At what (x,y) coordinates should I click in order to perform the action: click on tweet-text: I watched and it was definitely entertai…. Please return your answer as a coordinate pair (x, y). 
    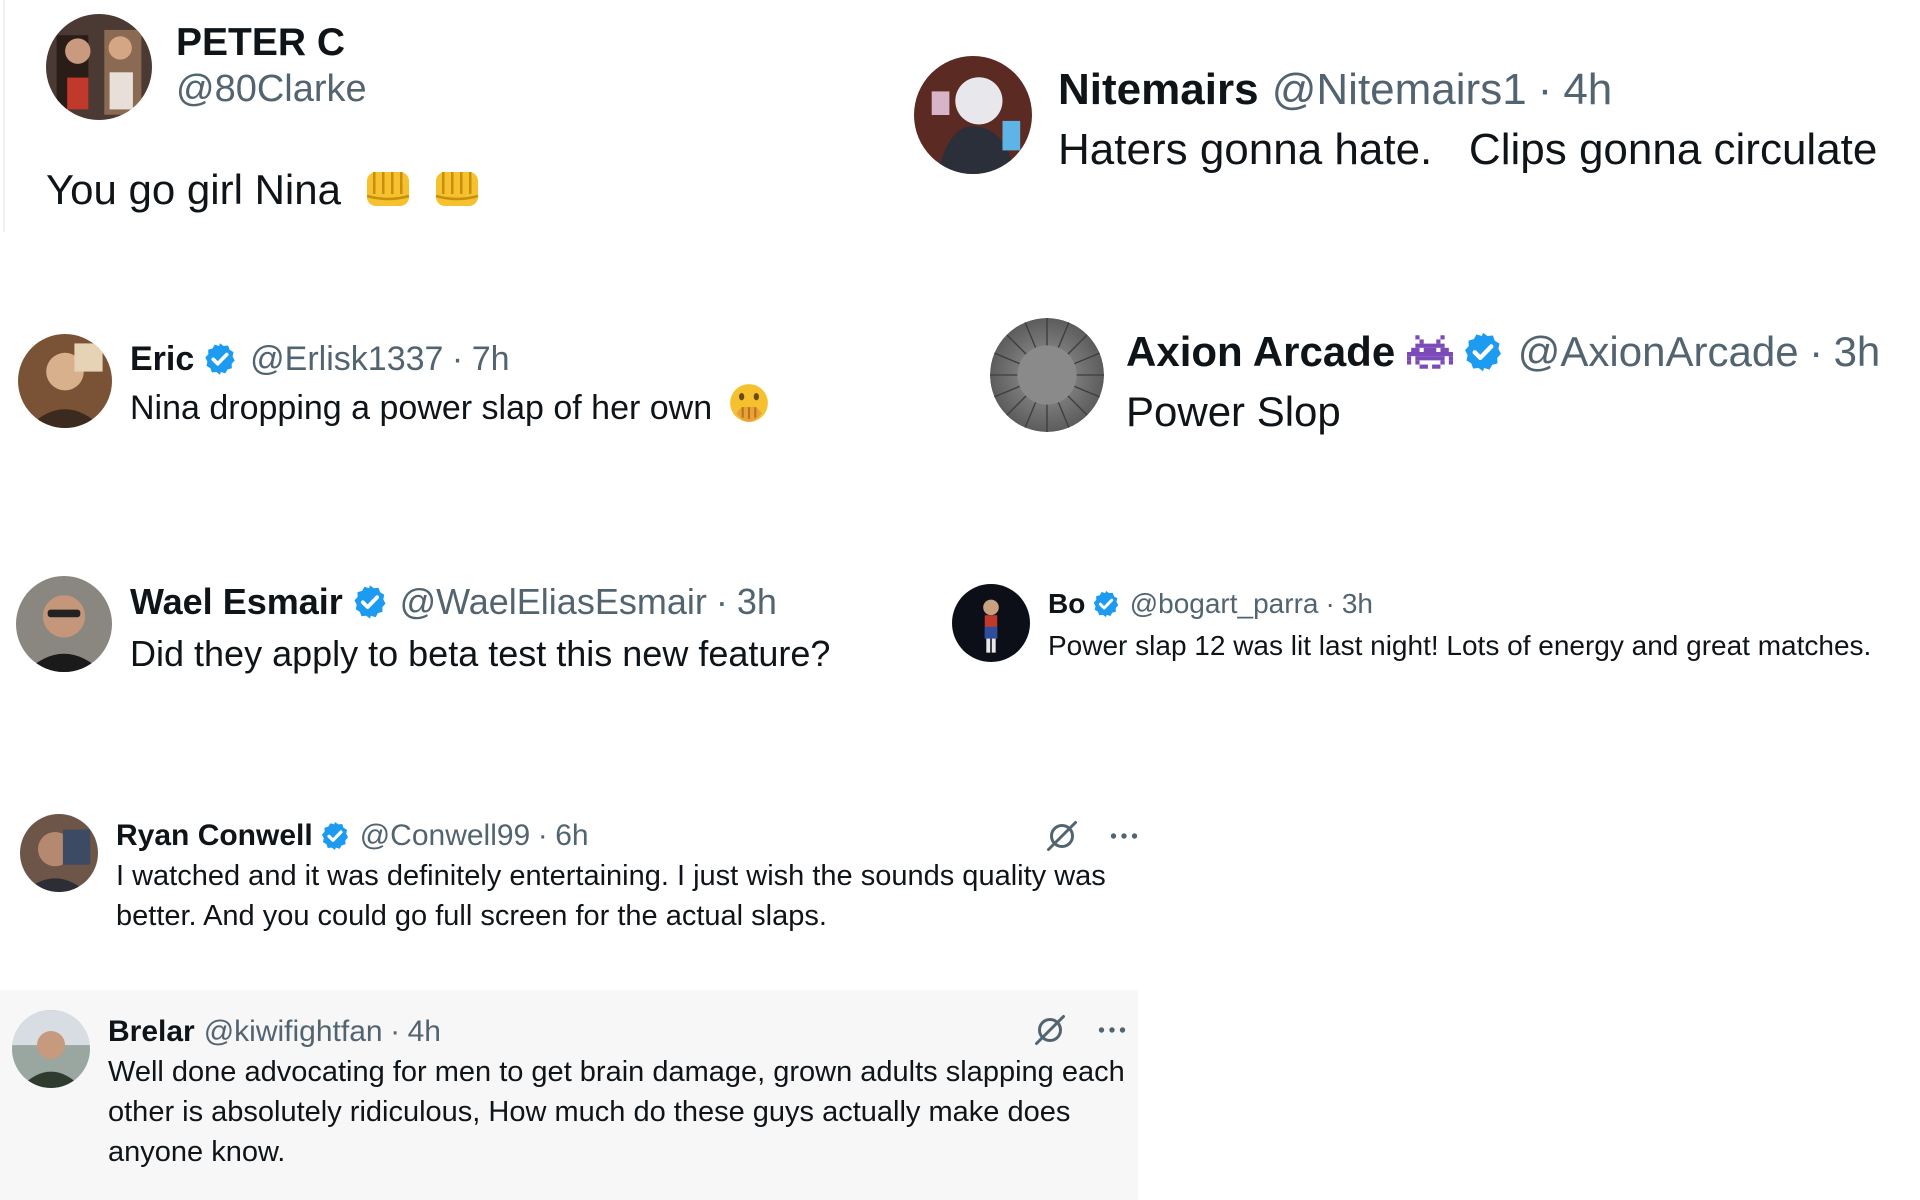
    Looking at the image, I should click on (611, 896).